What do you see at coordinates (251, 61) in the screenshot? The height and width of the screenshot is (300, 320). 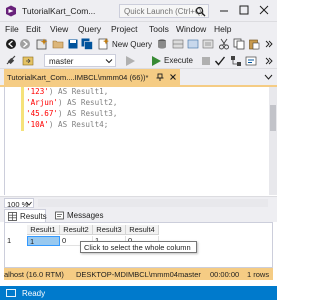 I see `intellisense-icon` at bounding box center [251, 61].